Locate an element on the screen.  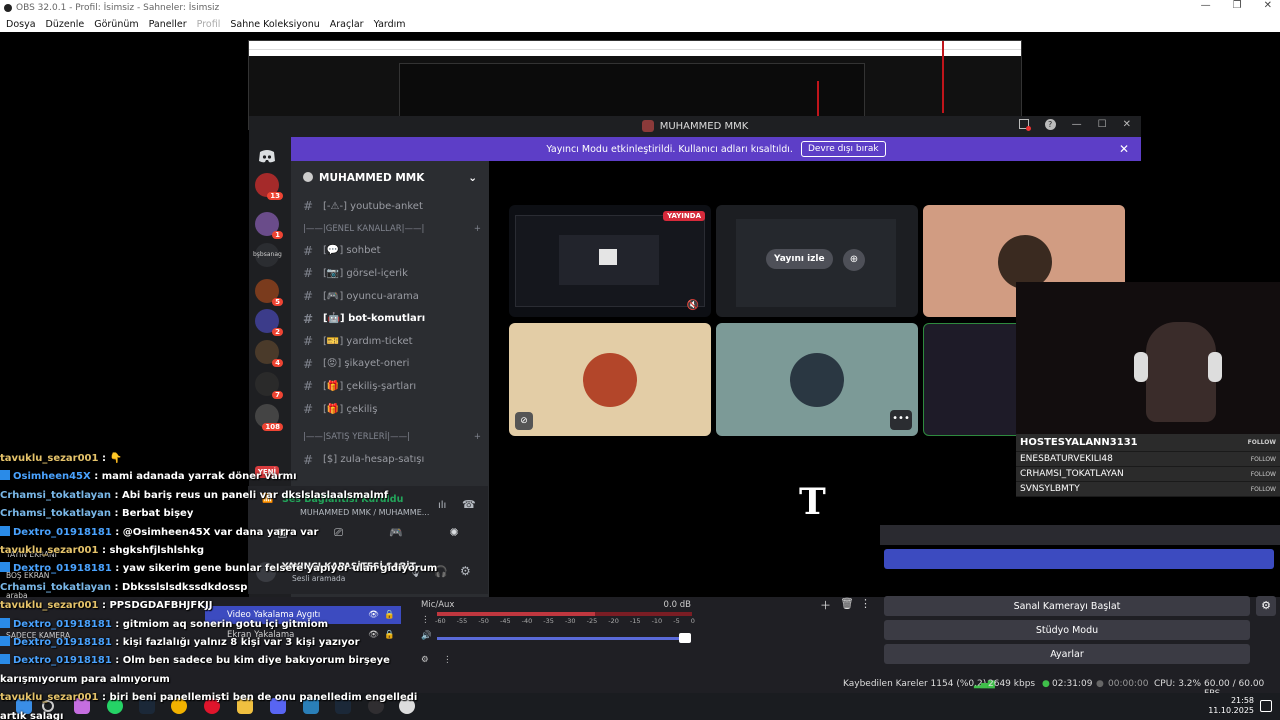
stream-tile: YAYINDA 🔇 is located at coordinates (610, 261).